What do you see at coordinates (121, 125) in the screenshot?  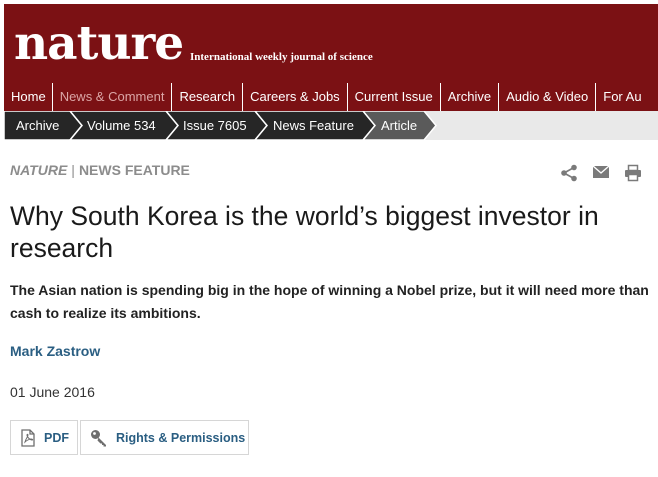 I see `breadcrumb-item-volume: Volume 534` at bounding box center [121, 125].